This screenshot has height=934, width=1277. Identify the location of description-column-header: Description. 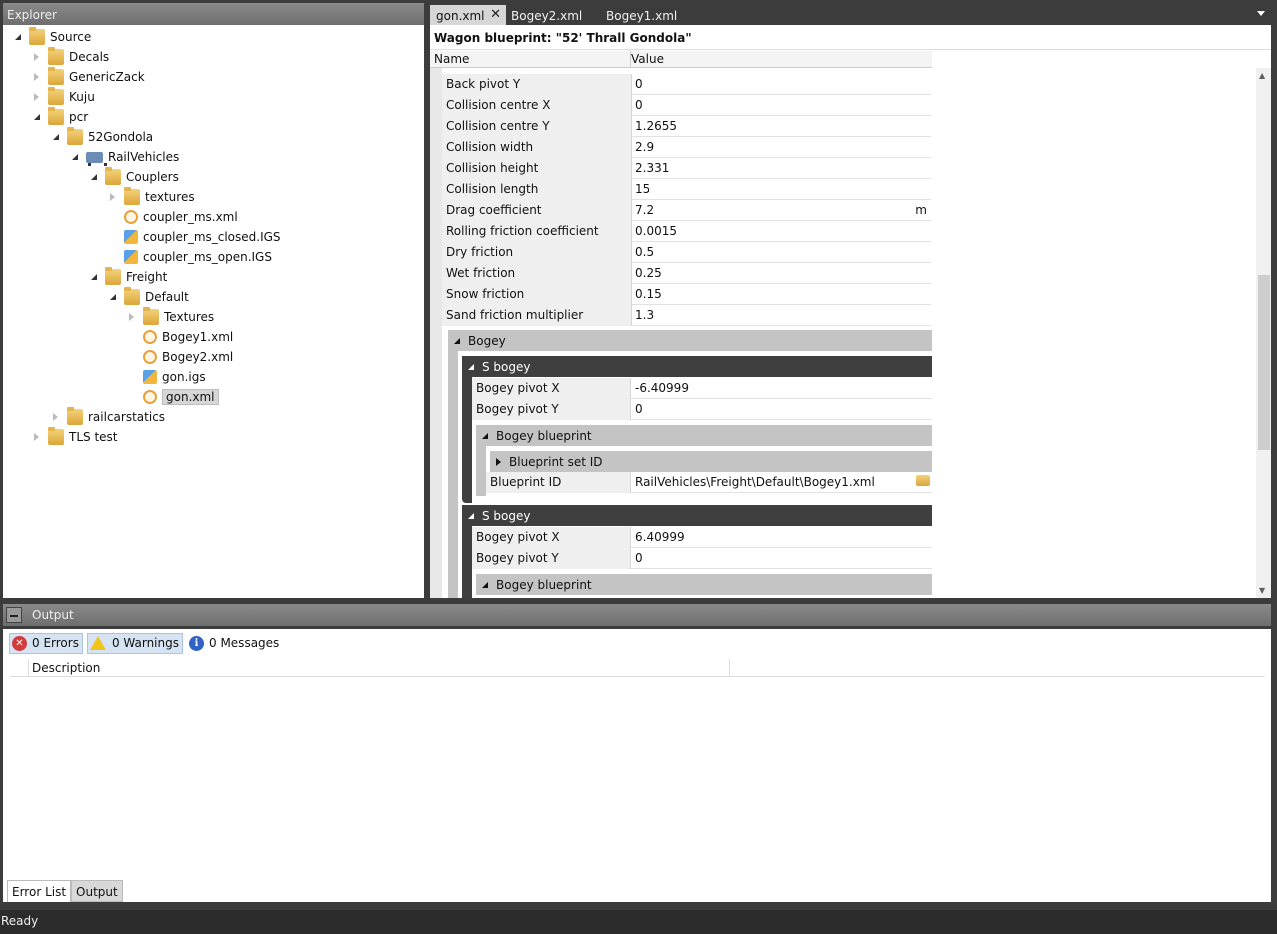
(66, 668).